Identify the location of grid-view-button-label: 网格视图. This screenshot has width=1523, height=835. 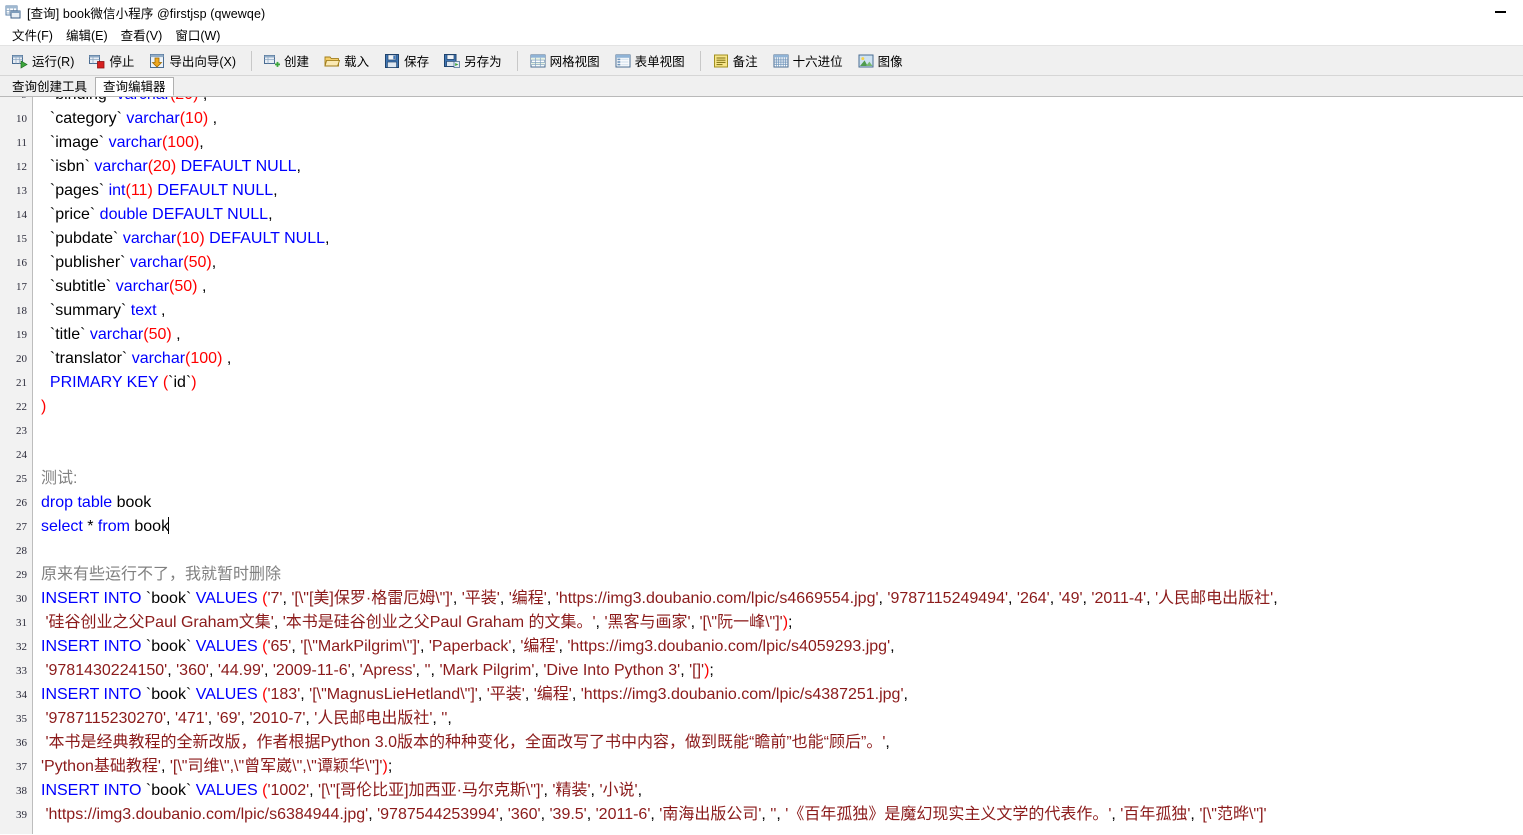
(574, 62).